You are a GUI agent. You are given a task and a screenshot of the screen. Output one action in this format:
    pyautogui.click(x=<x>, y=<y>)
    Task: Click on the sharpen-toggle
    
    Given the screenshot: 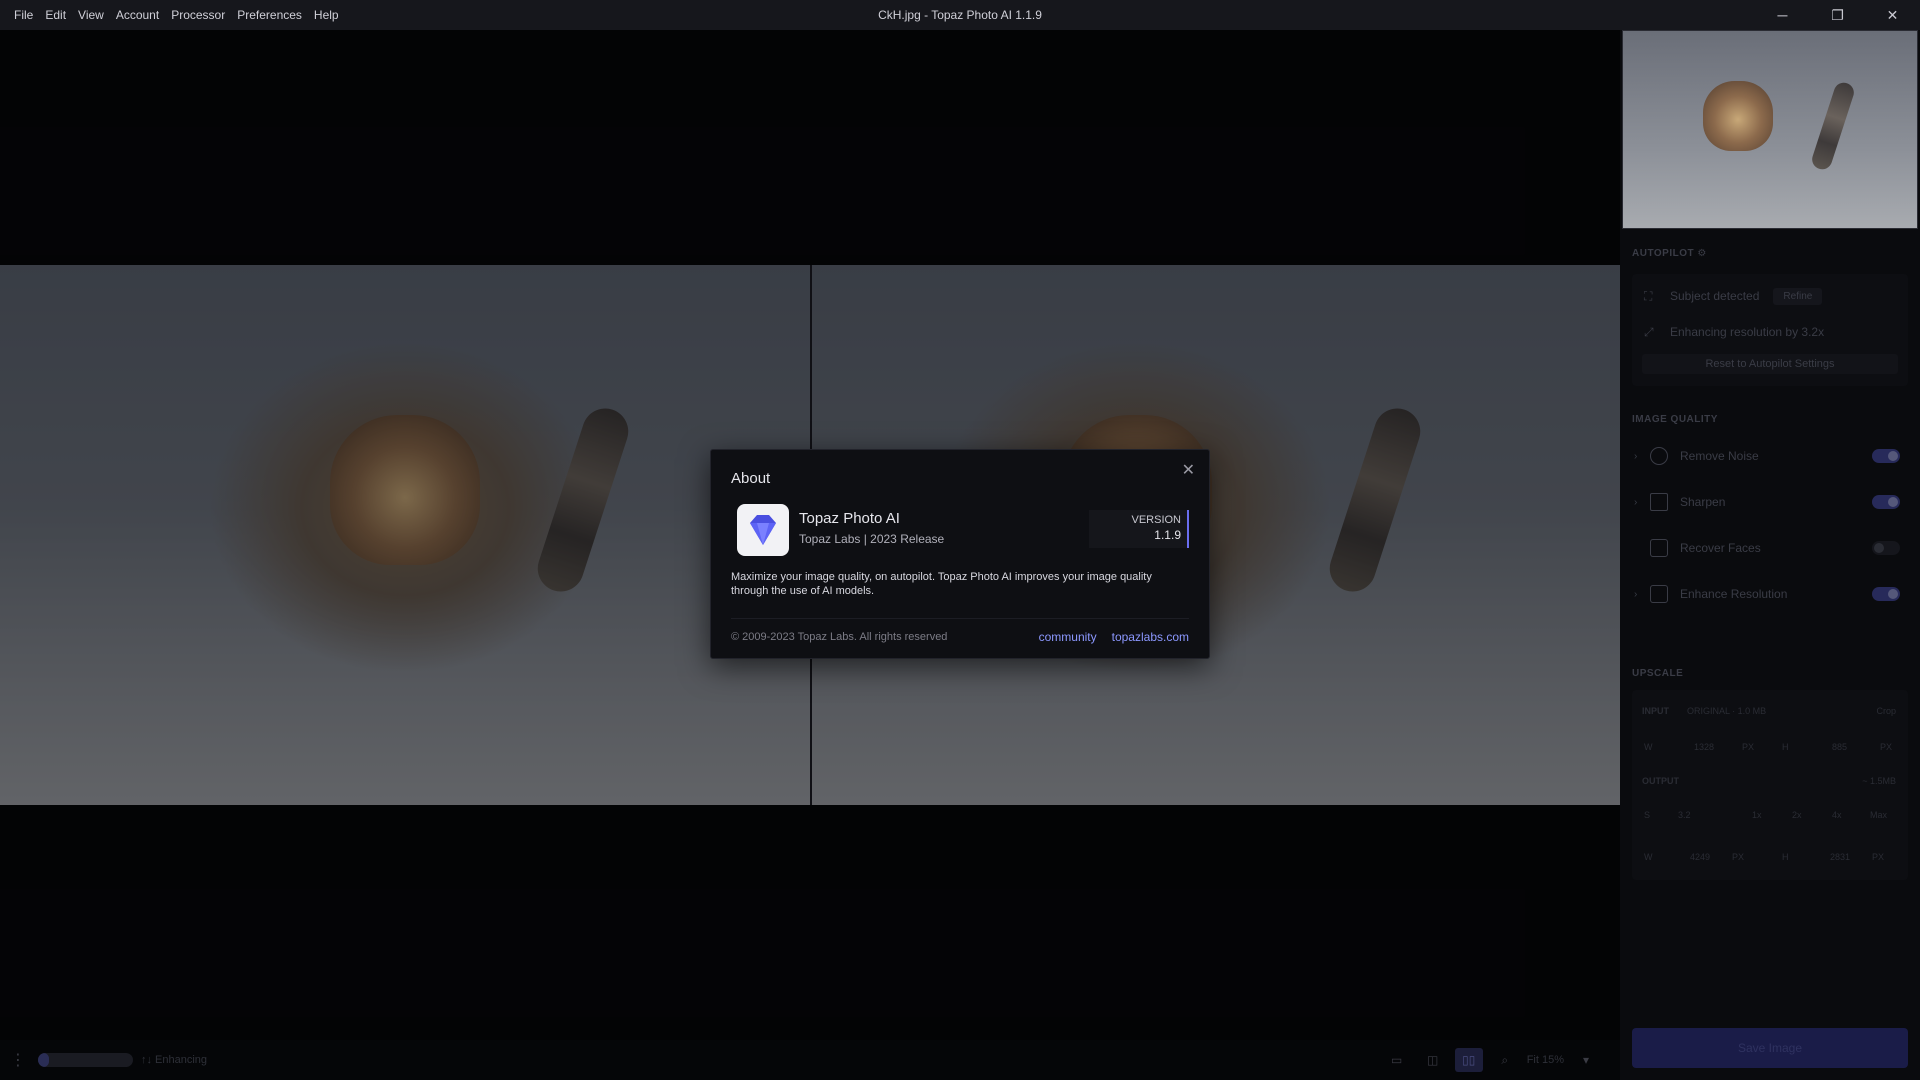 What is the action you would take?
    pyautogui.click(x=1886, y=502)
    